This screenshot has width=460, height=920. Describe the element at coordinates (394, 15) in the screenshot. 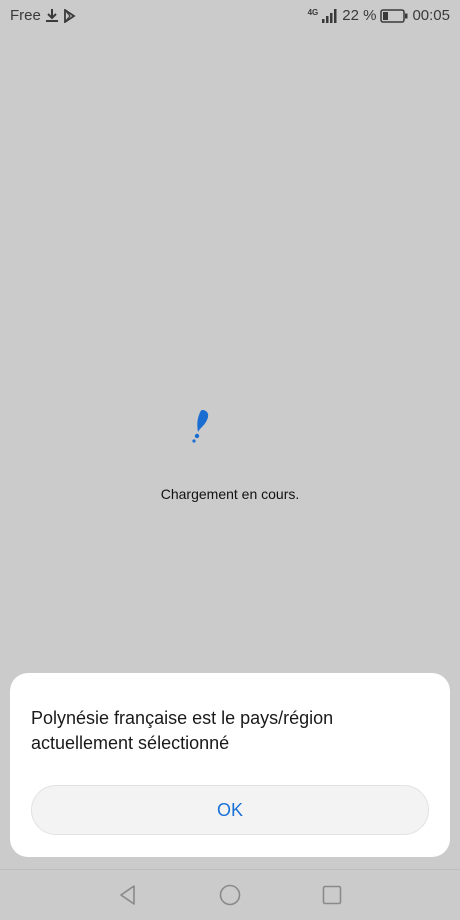

I see `battery-icon` at that location.